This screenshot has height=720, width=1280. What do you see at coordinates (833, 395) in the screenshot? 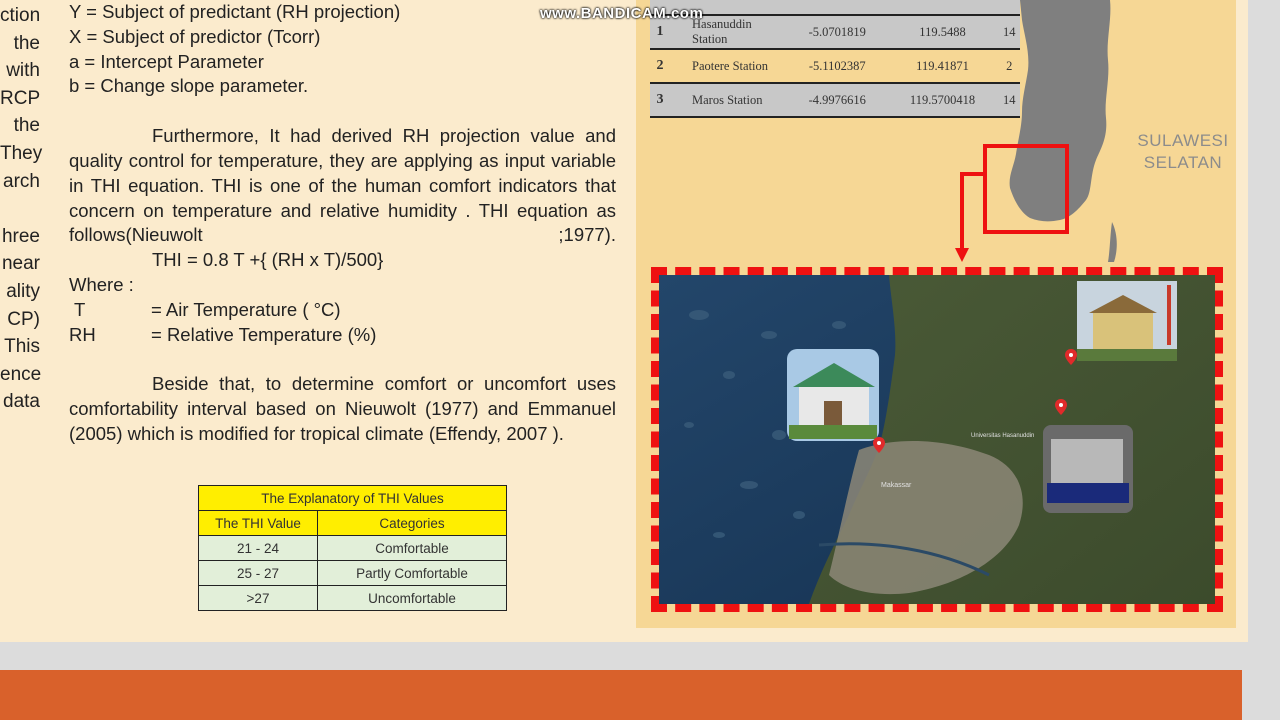
I see `station-photo-paotere` at bounding box center [833, 395].